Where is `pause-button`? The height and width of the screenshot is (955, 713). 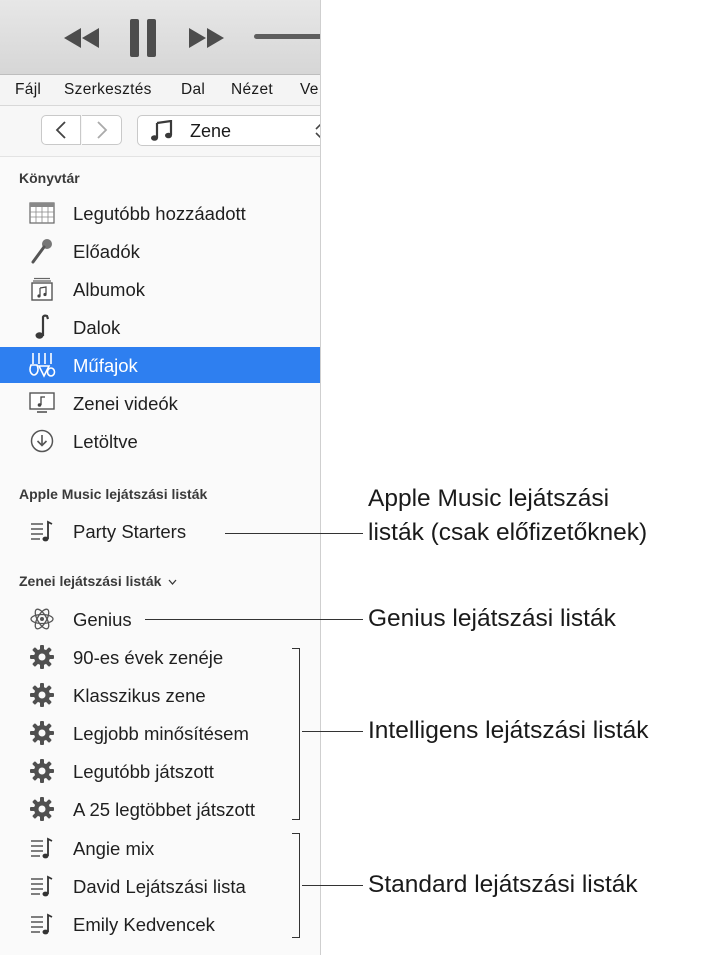 pause-button is located at coordinates (143, 38).